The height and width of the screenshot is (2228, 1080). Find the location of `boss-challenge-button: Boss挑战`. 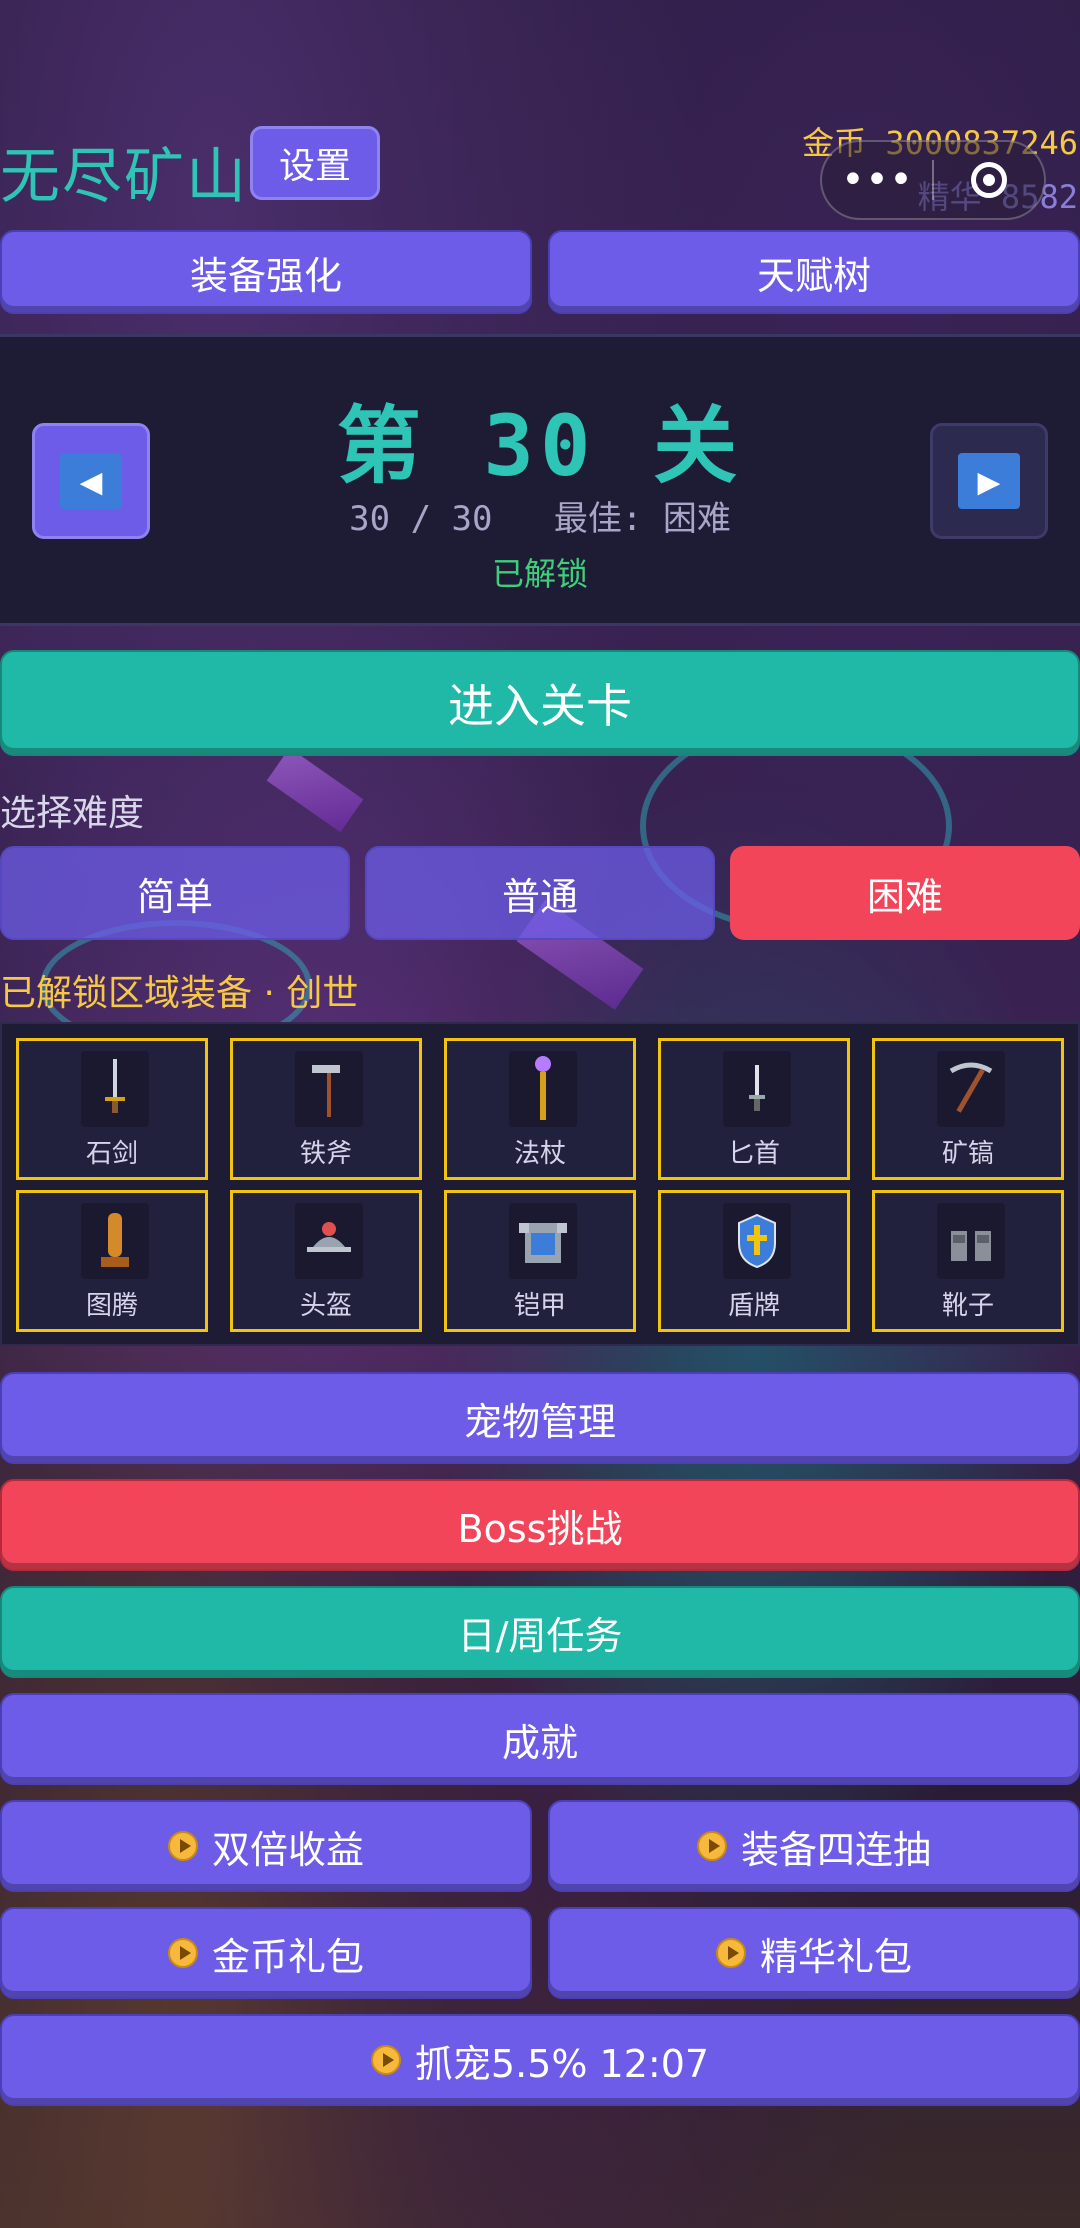

boss-challenge-button: Boss挑战 is located at coordinates (540, 1525).